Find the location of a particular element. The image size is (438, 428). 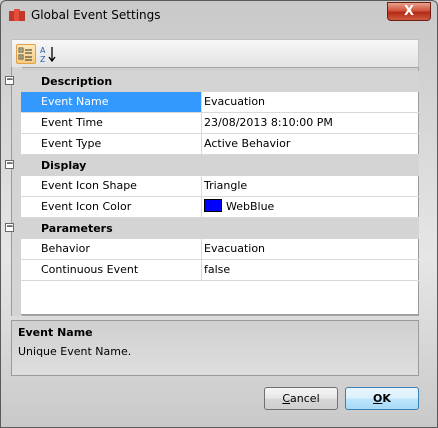

category-label: Parameters is located at coordinates (77, 228).